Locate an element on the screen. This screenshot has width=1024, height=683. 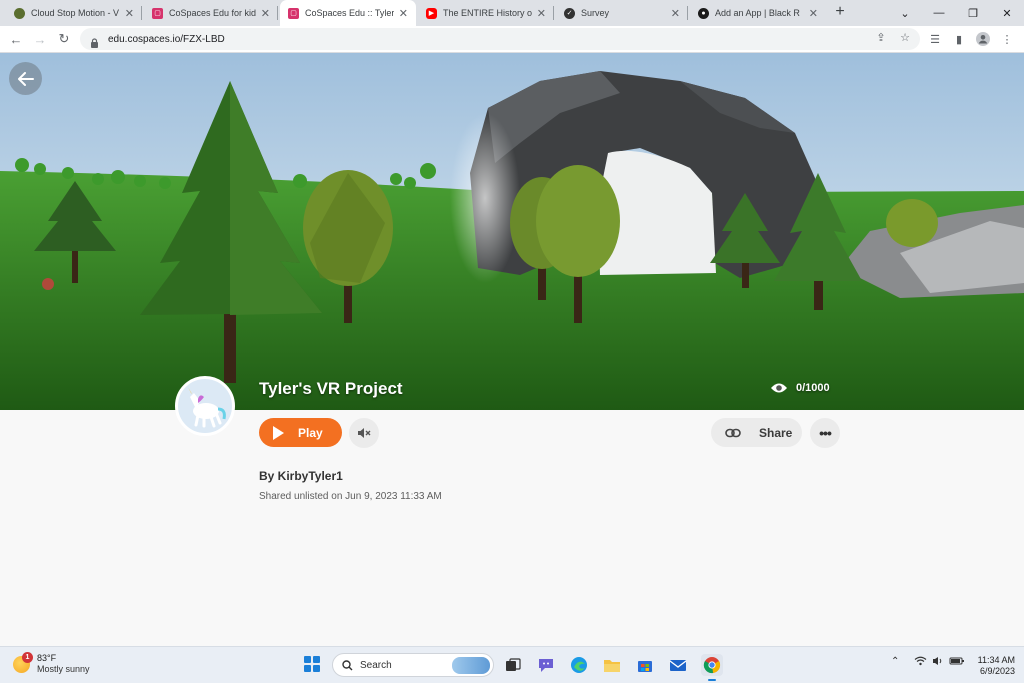
tab-title: Add an App | Black R is located at coordinates (757, 13).